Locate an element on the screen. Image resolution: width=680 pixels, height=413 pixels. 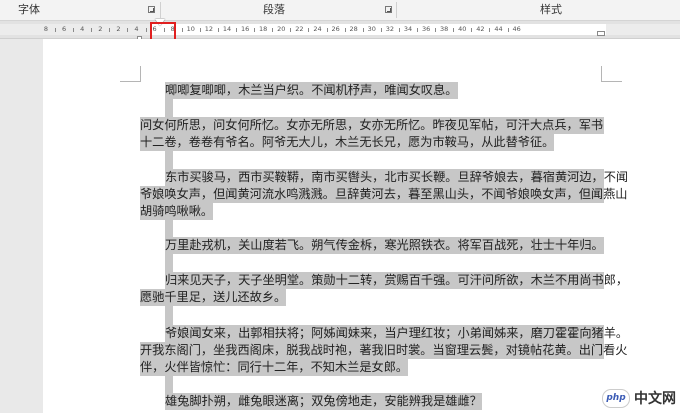
ruler-number: 40 is located at coordinates (462, 29).